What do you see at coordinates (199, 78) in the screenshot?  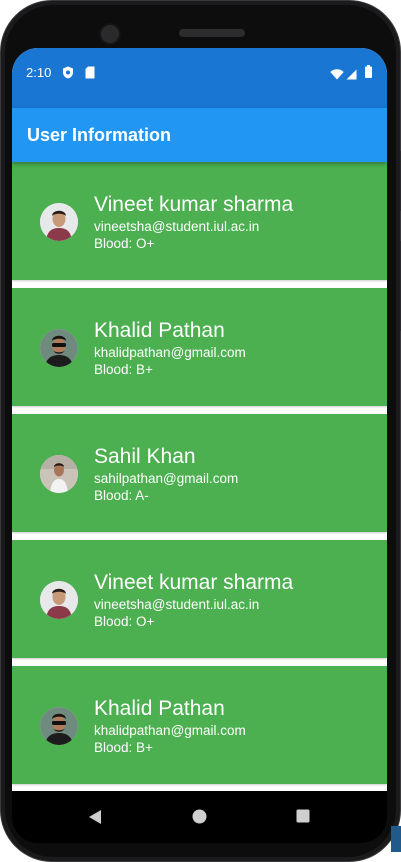 I see `status-bar: 2:10` at bounding box center [199, 78].